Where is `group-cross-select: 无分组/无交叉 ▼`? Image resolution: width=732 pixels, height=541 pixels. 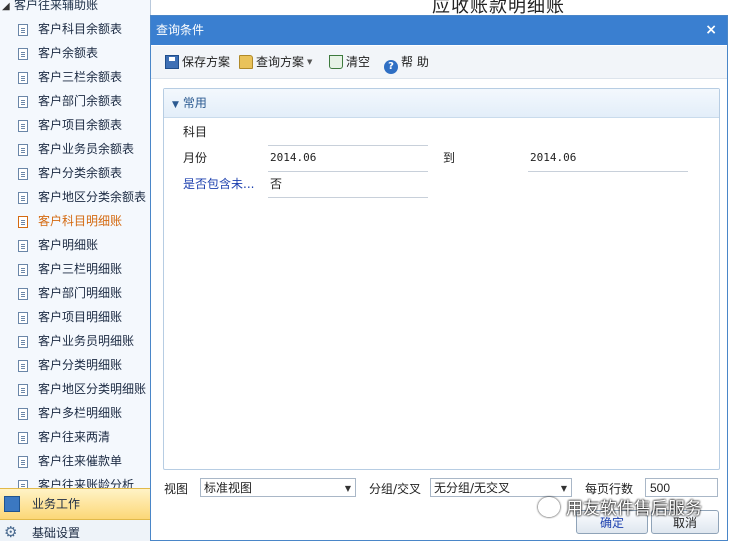
group-cross-select: 无分组/无交叉 ▼ is located at coordinates (501, 487).